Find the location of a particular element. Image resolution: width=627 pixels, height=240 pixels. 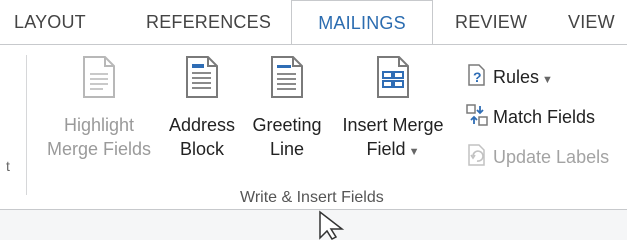

update-labels-icon is located at coordinates (476, 155).